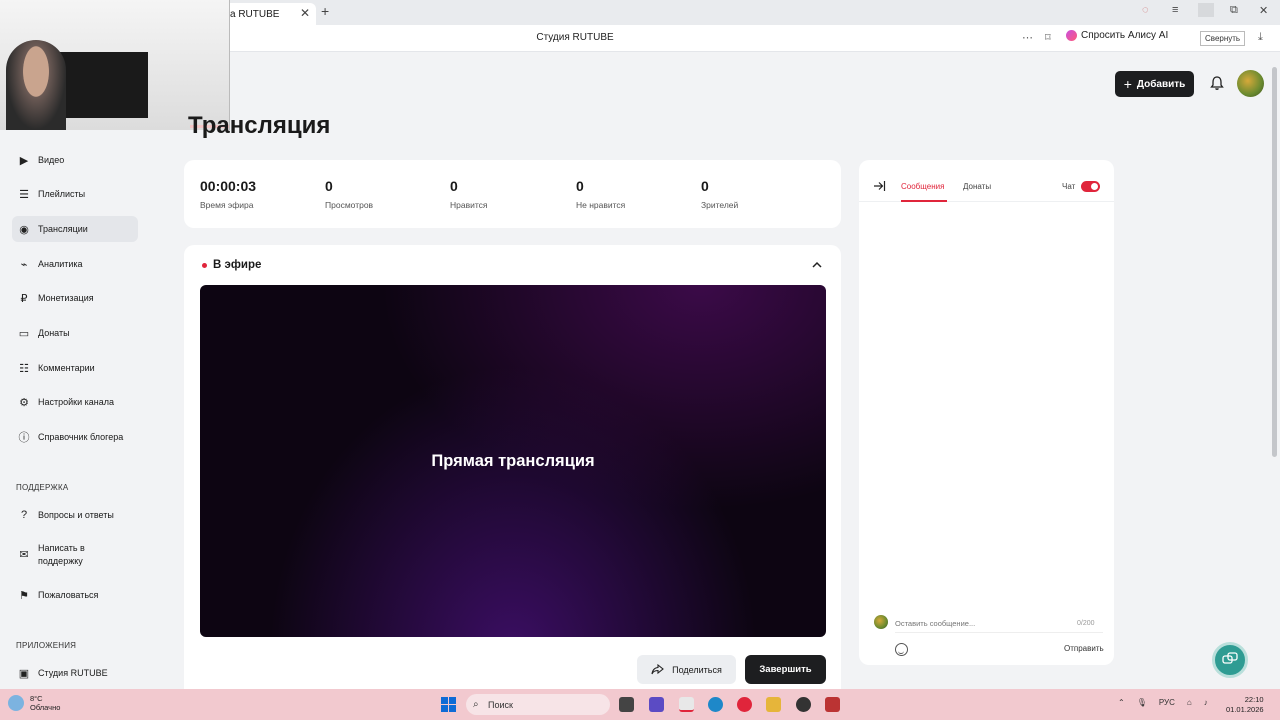 Image resolution: width=1280 pixels, height=720 pixels. What do you see at coordinates (204, 265) in the screenshot?
I see `live-dot-icon` at bounding box center [204, 265].